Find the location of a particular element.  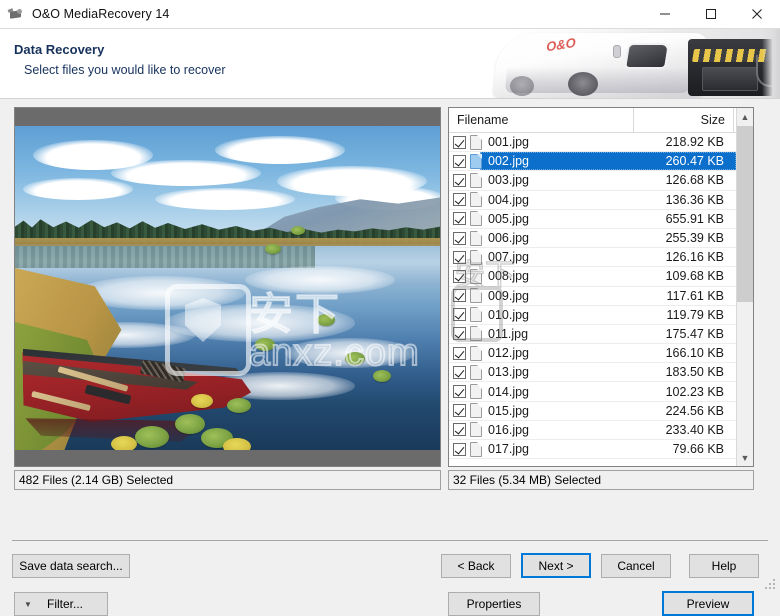

table-row: 001.jpg218.92 KB is located at coordinates (592, 142).